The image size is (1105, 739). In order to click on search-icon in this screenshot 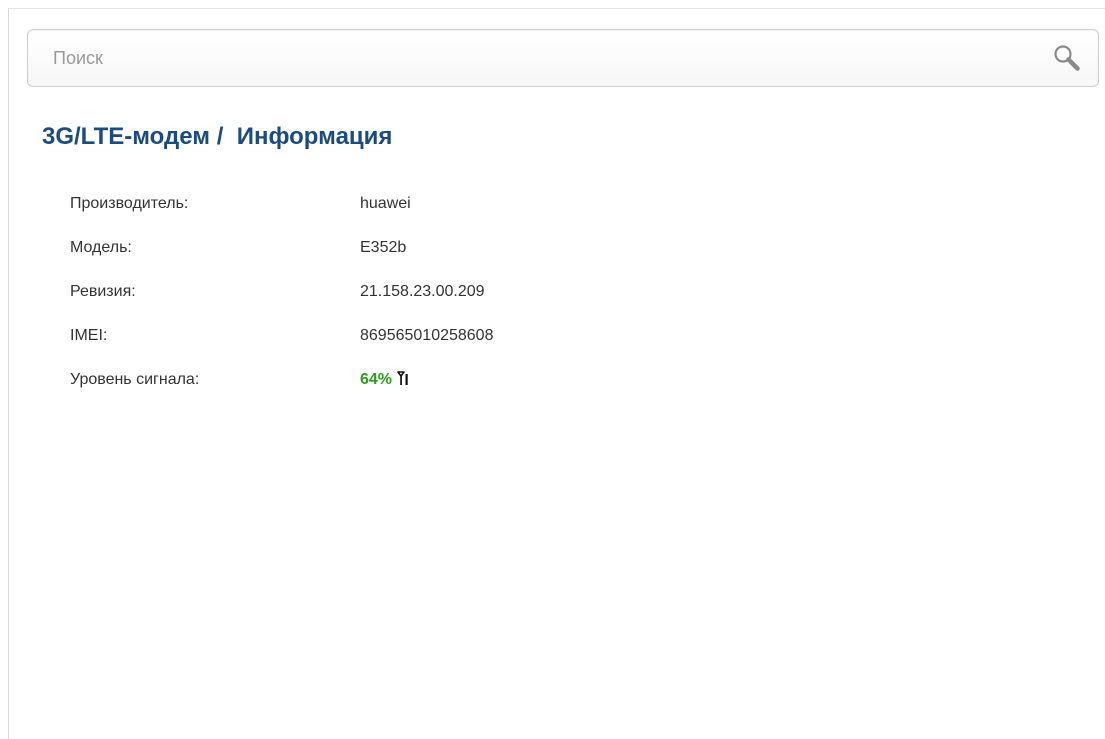, I will do `click(1067, 58)`.